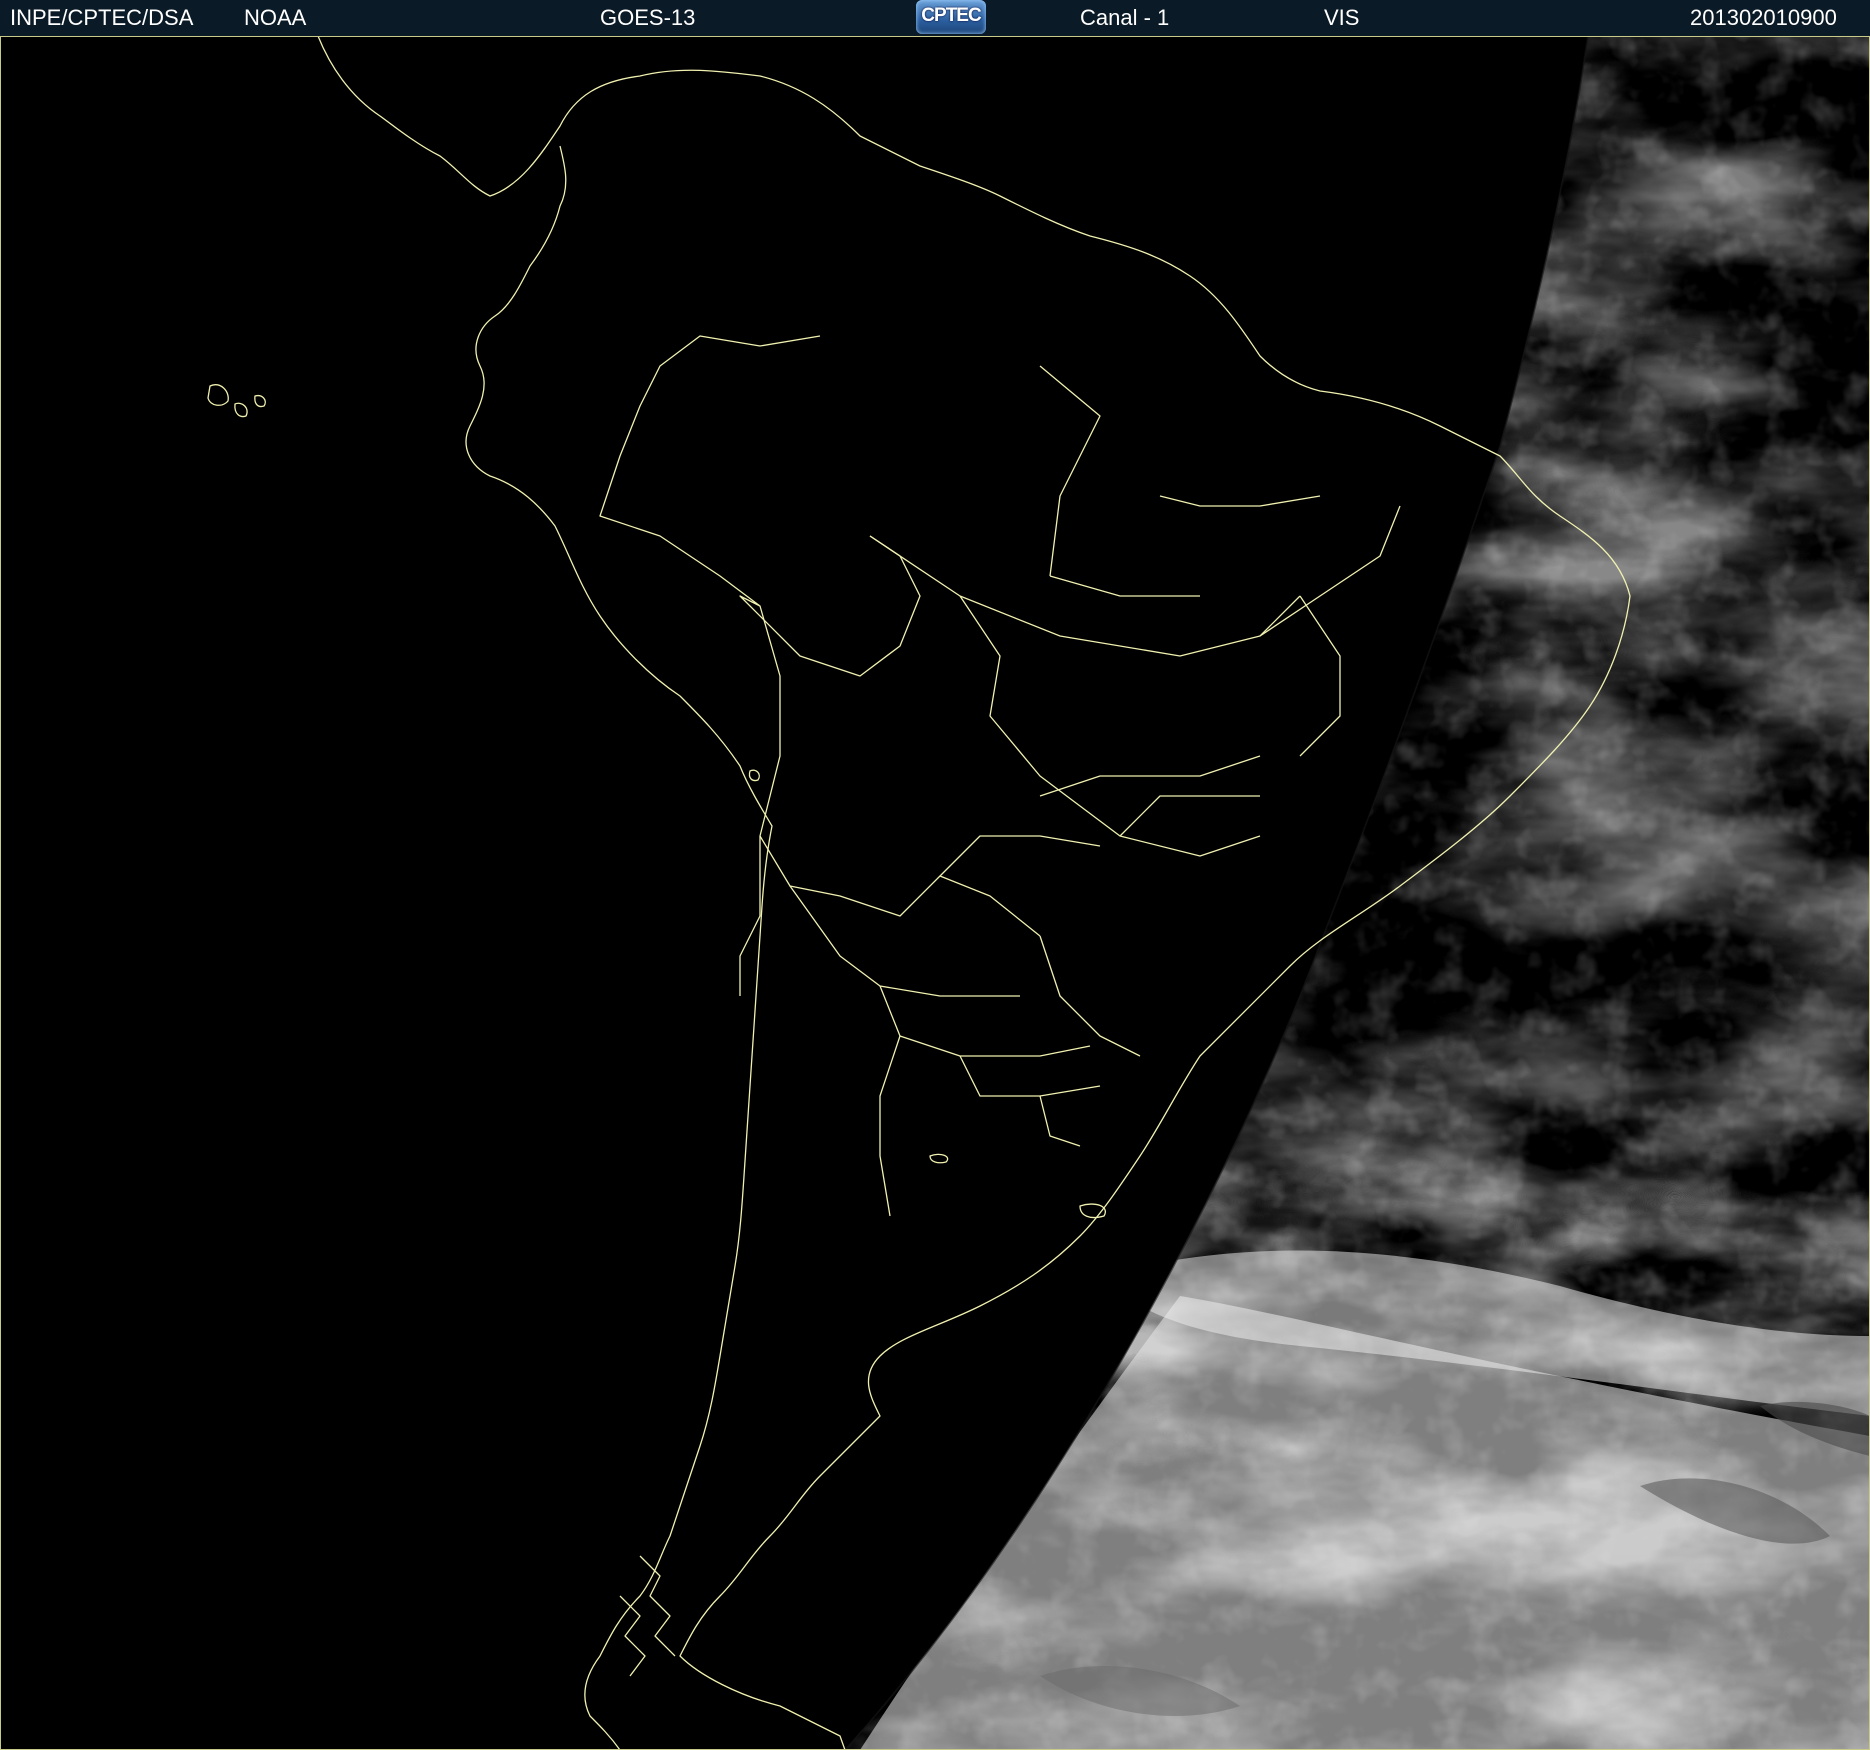 The image size is (1870, 1750). What do you see at coordinates (1125, 17) in the screenshot?
I see `channel-label: Canal - 1` at bounding box center [1125, 17].